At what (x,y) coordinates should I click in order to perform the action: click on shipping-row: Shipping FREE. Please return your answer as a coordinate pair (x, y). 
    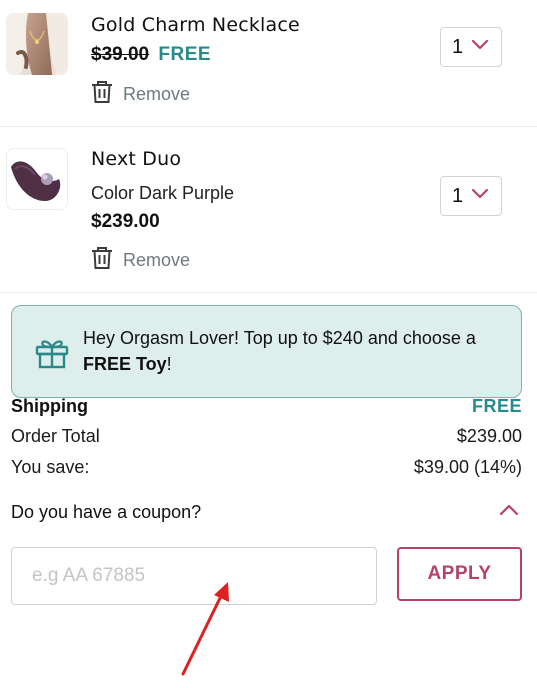
    Looking at the image, I should click on (266, 406).